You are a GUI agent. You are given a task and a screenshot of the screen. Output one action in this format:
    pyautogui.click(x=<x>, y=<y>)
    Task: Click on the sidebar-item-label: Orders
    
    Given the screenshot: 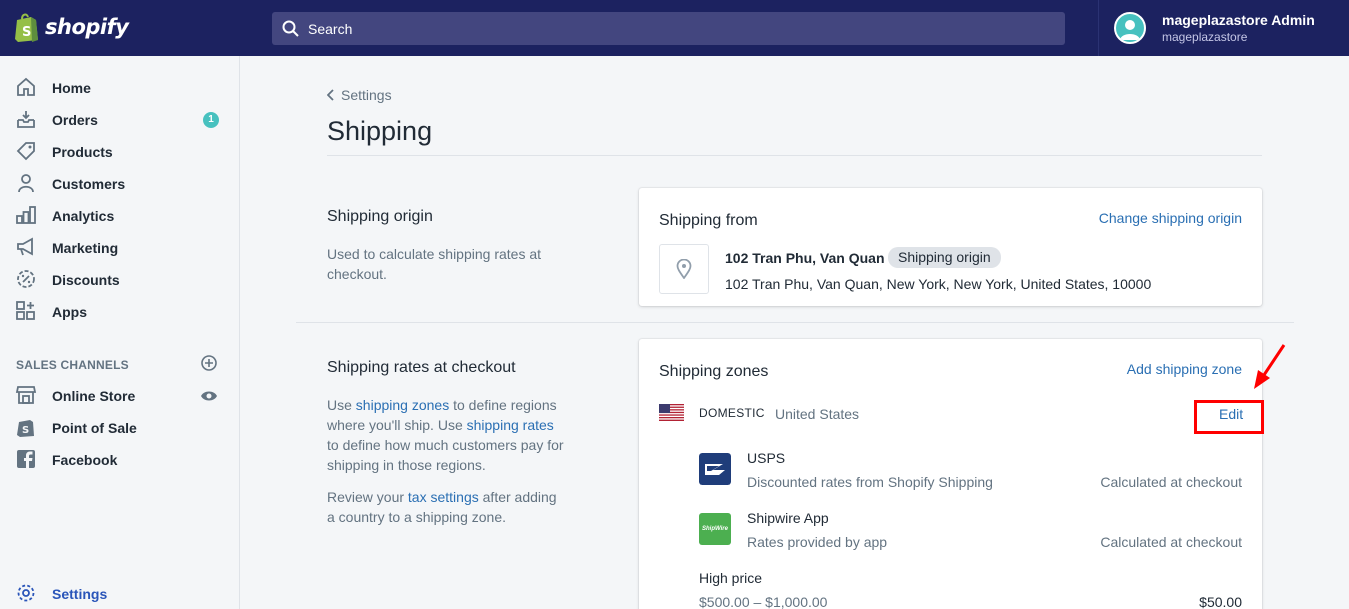 What is the action you would take?
    pyautogui.click(x=75, y=120)
    